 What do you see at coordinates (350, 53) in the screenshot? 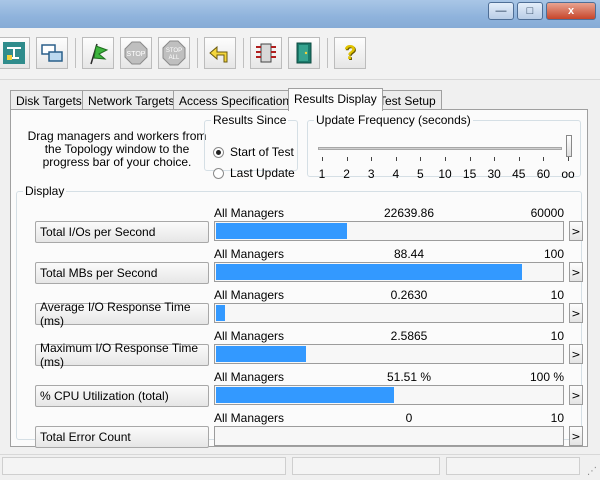
I see `help-button: ?` at bounding box center [350, 53].